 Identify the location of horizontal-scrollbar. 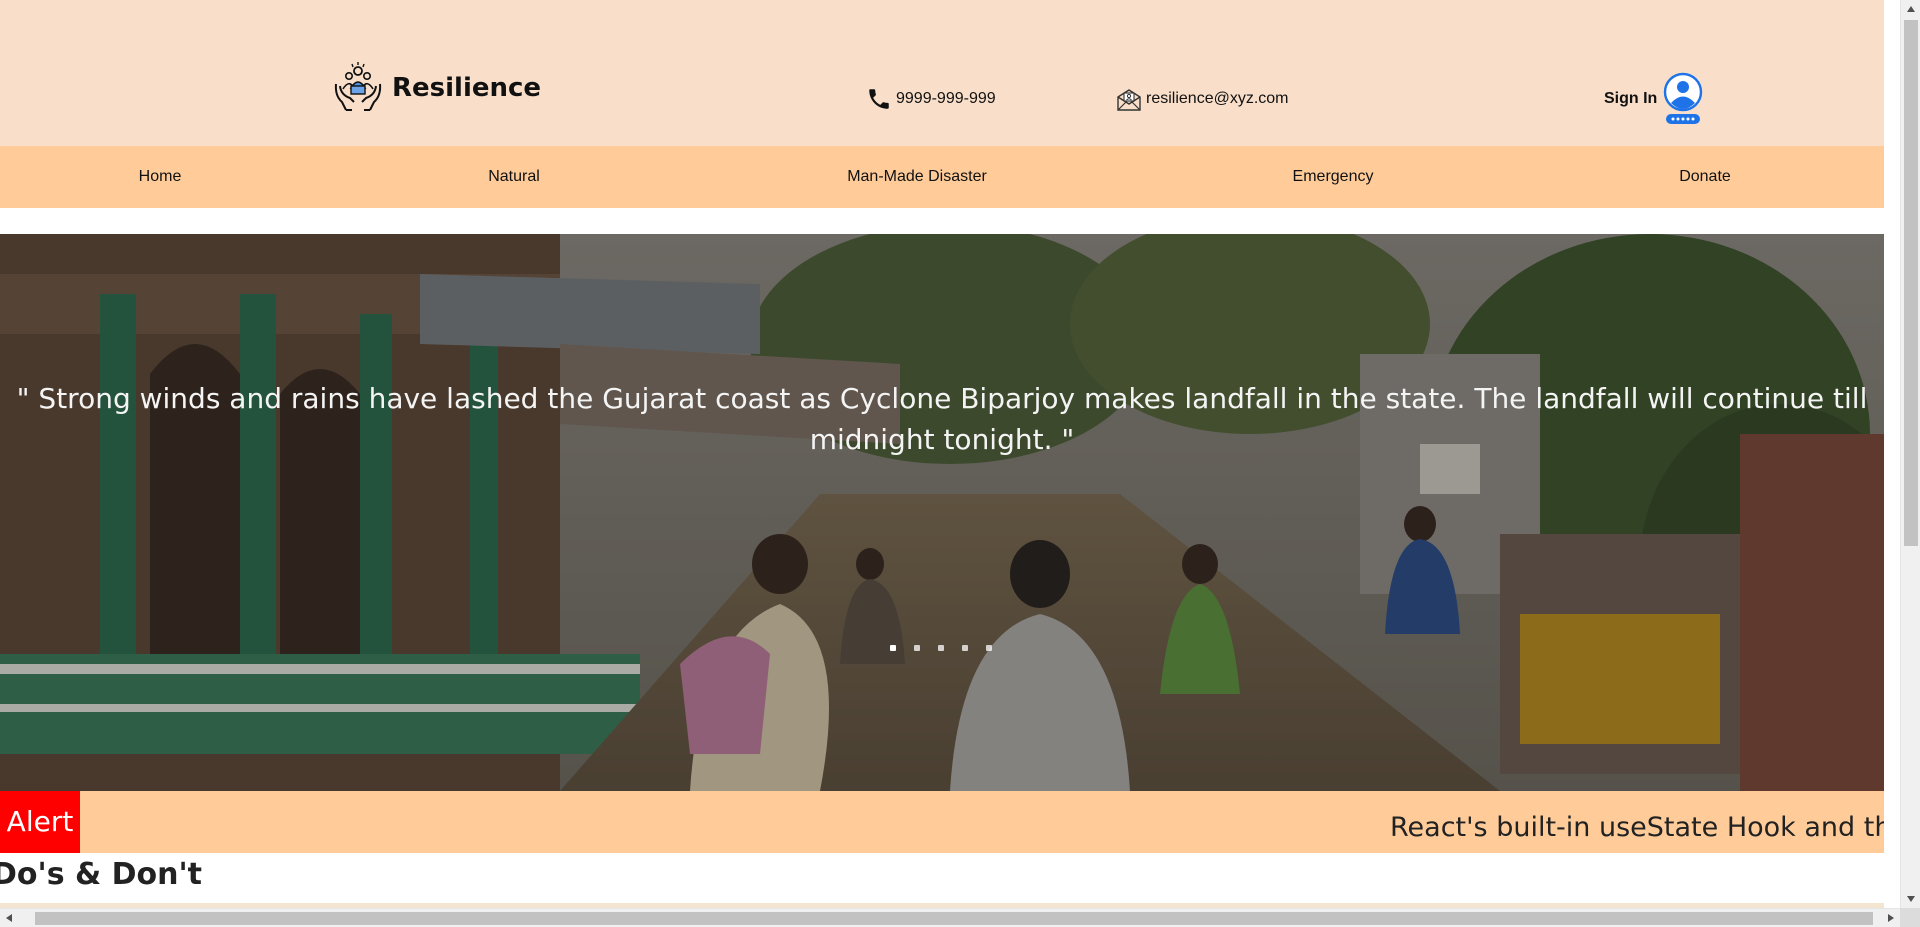
(950, 917).